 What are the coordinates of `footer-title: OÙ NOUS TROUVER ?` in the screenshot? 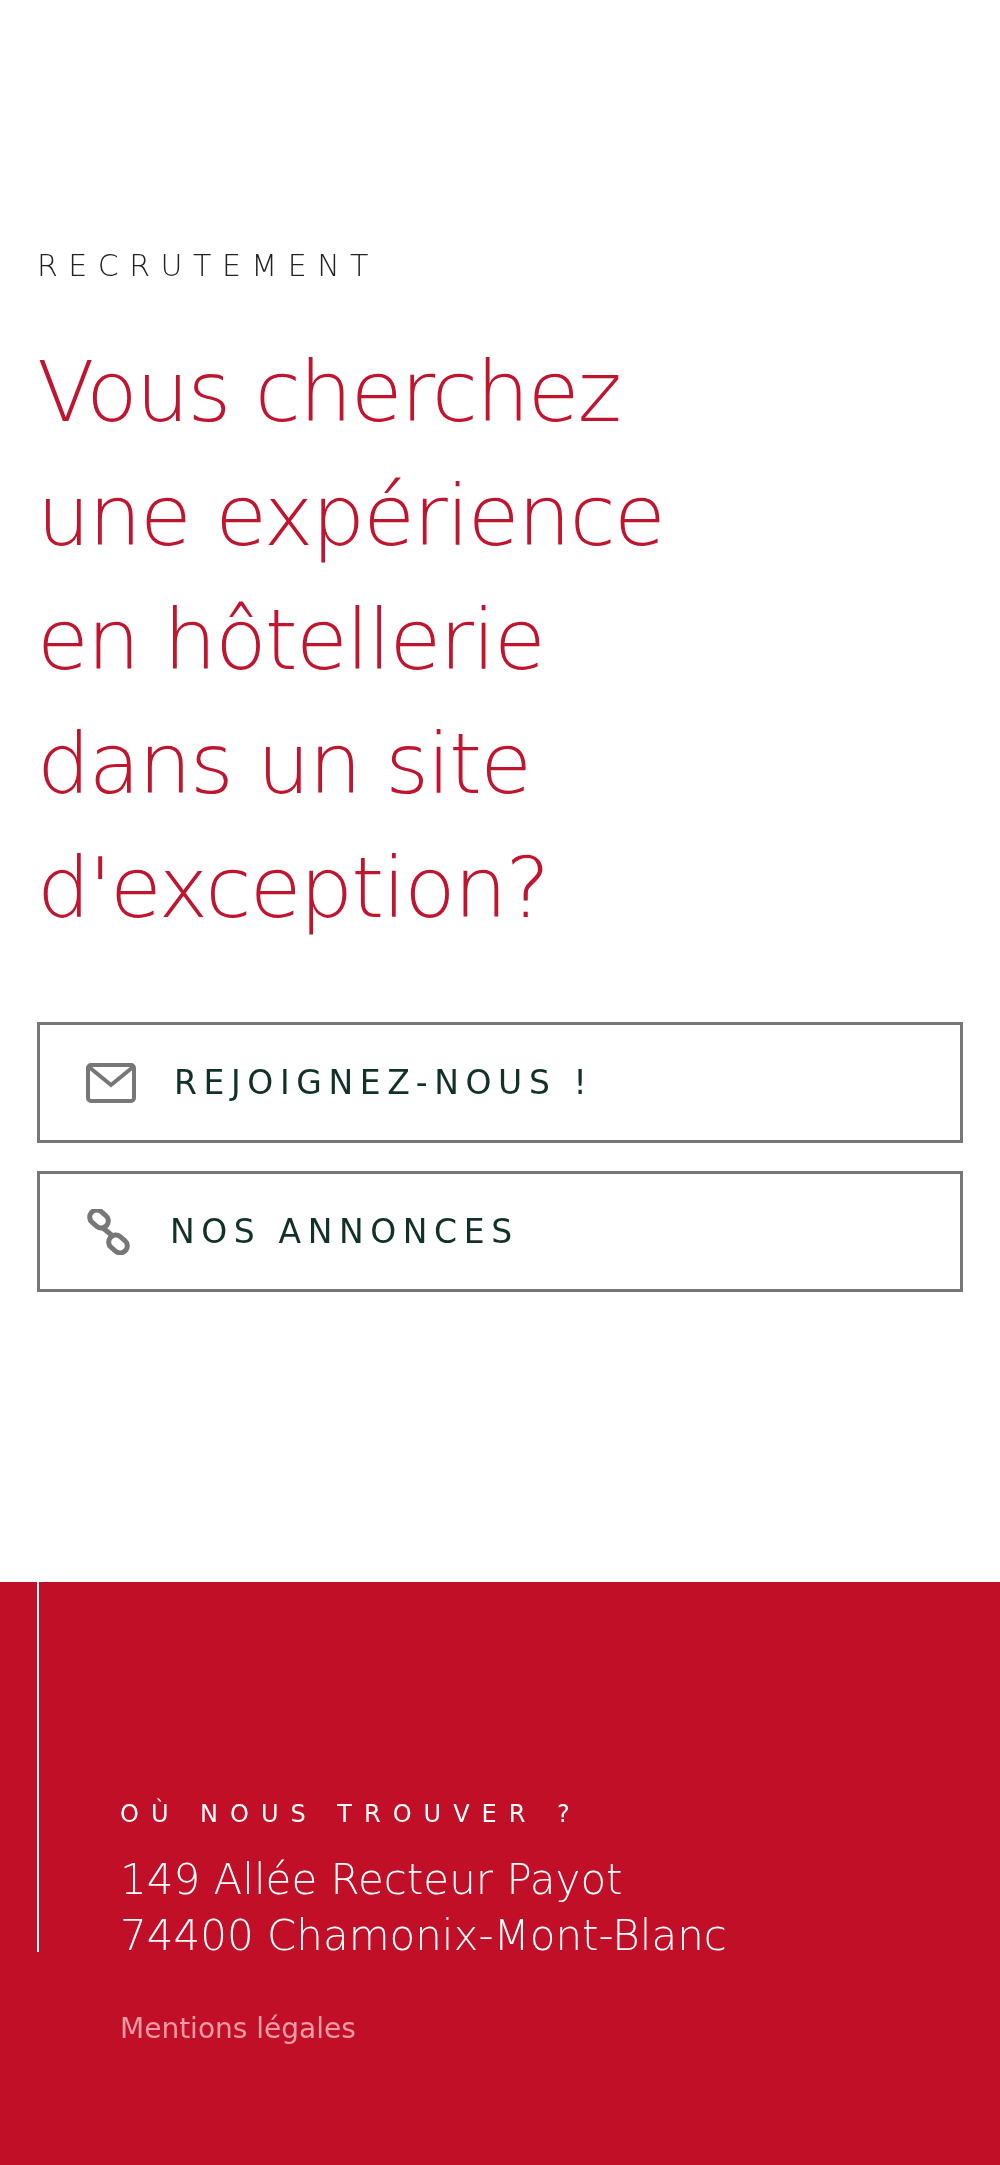 It's located at (351, 1813).